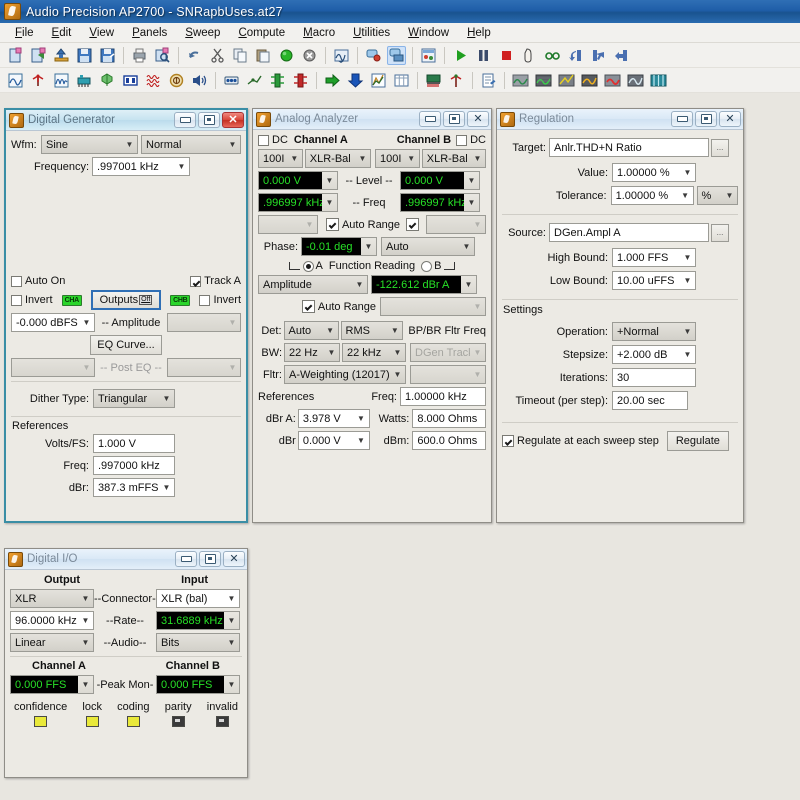 This screenshot has width=800, height=800. I want to click on dbm-input: 600.0 Ohms, so click(449, 440).